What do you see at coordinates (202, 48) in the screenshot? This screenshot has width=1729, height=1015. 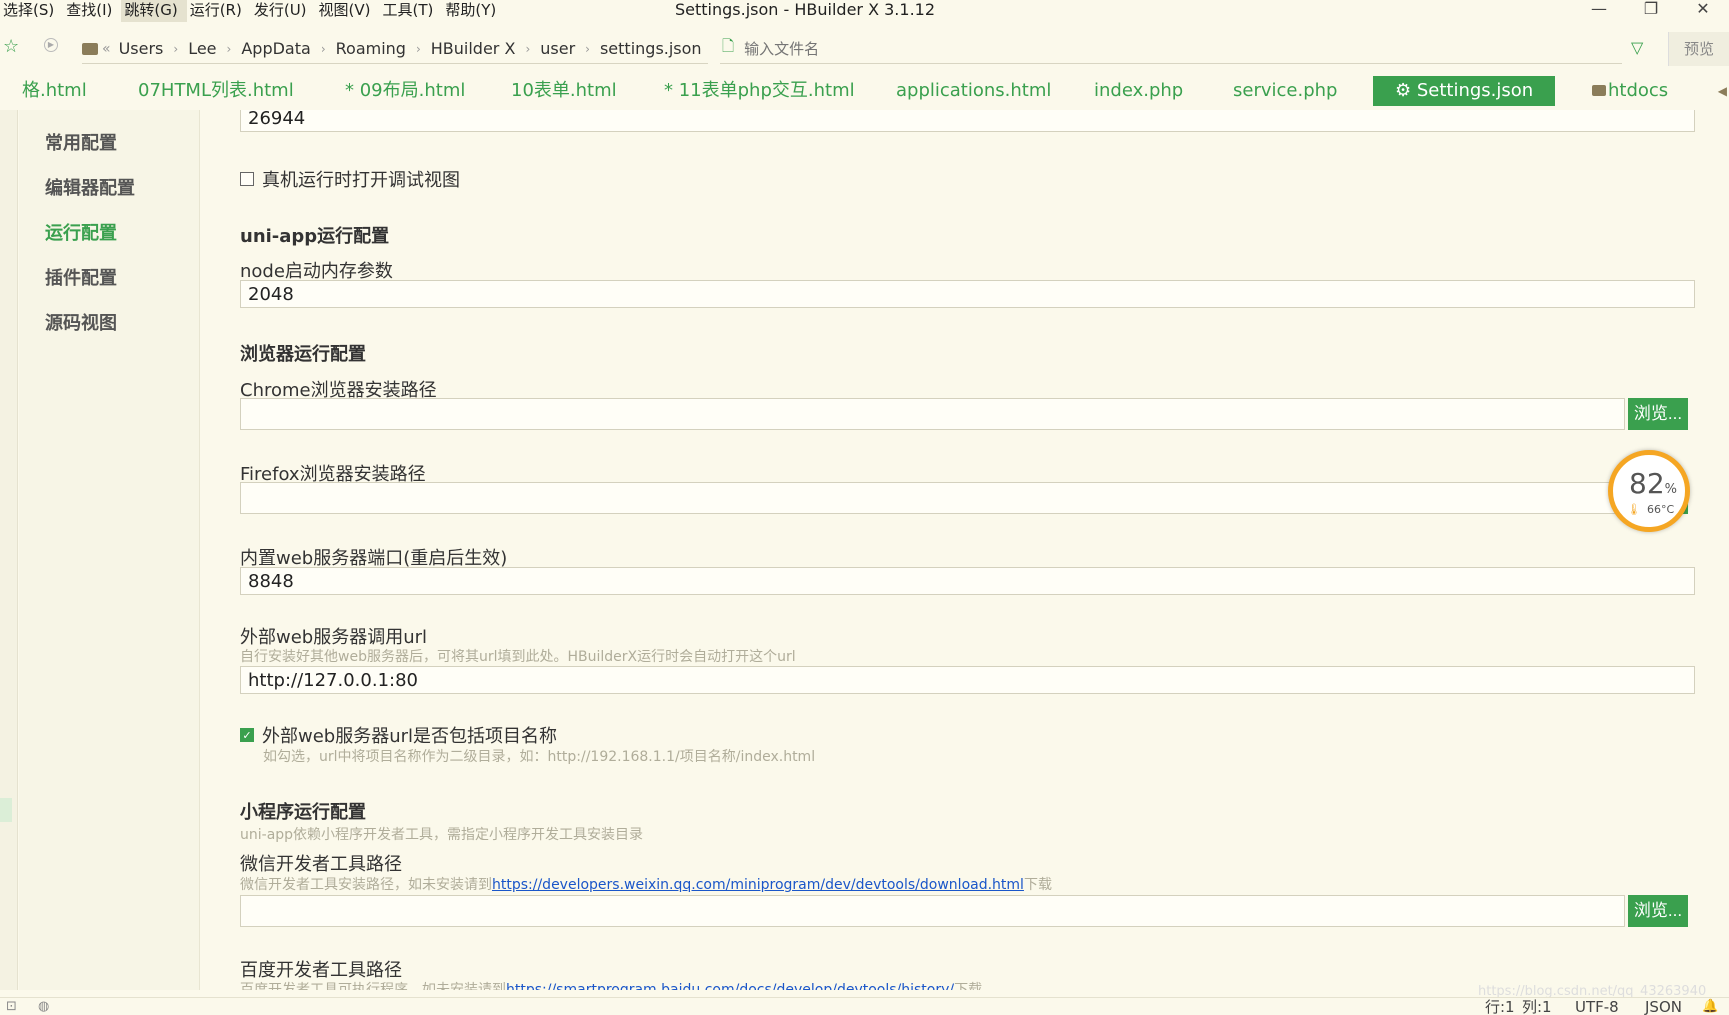 I see `breadcrumb-item-lee: Lee` at bounding box center [202, 48].